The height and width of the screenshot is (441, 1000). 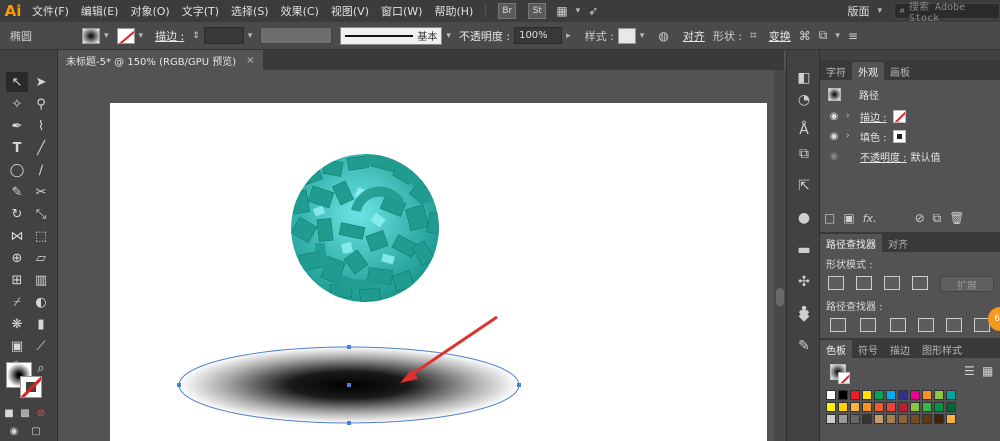 I want to click on tab-align: 对齐, so click(x=898, y=243).